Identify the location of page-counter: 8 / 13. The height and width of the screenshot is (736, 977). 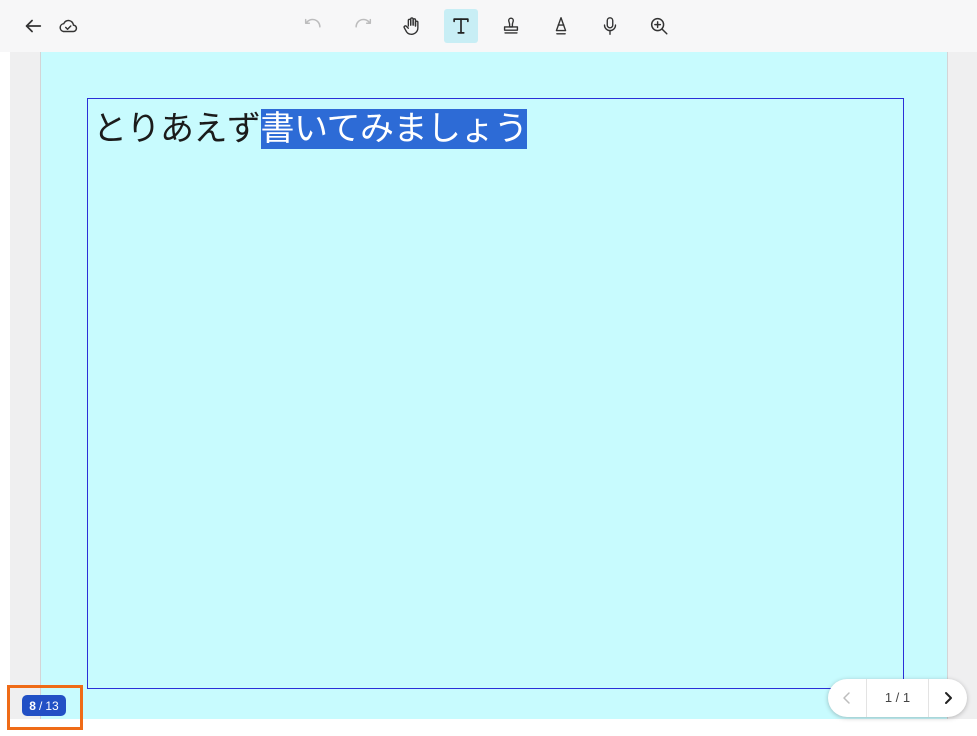
(44, 705).